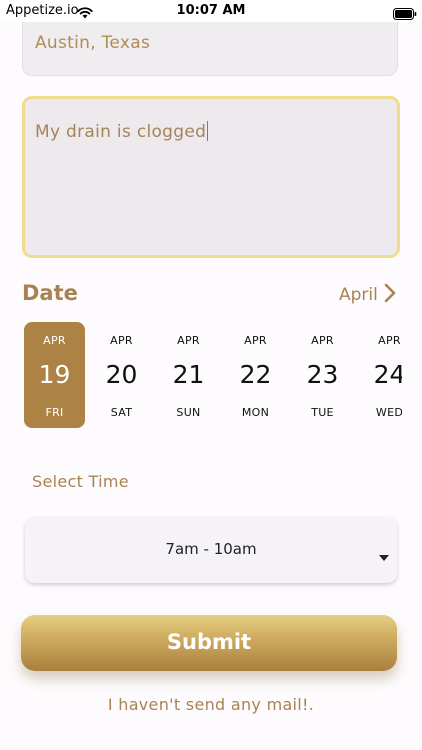 The height and width of the screenshot is (750, 422). I want to click on battery-icon, so click(405, 14).